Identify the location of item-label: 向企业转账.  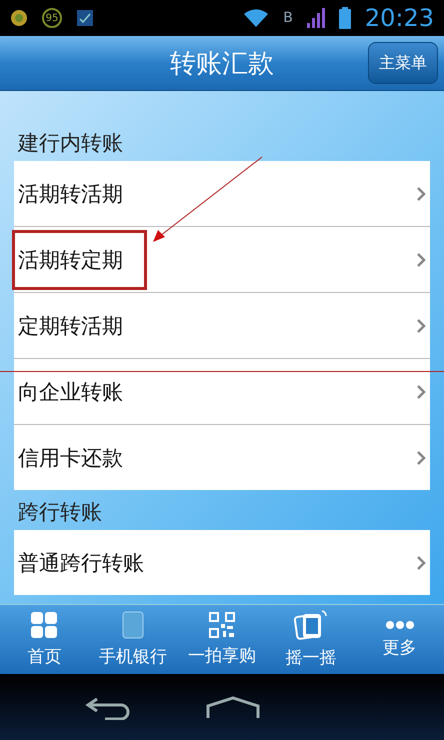
(70, 392).